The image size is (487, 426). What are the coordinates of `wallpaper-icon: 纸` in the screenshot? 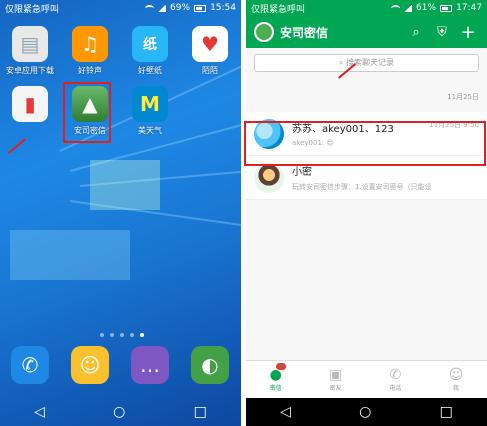 It's located at (150, 44).